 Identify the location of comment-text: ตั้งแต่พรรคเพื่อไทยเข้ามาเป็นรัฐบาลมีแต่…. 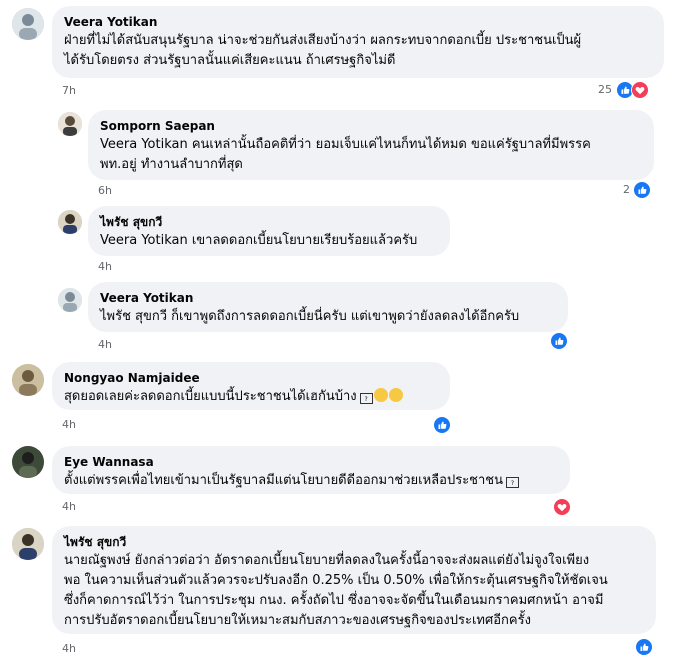
(311, 481).